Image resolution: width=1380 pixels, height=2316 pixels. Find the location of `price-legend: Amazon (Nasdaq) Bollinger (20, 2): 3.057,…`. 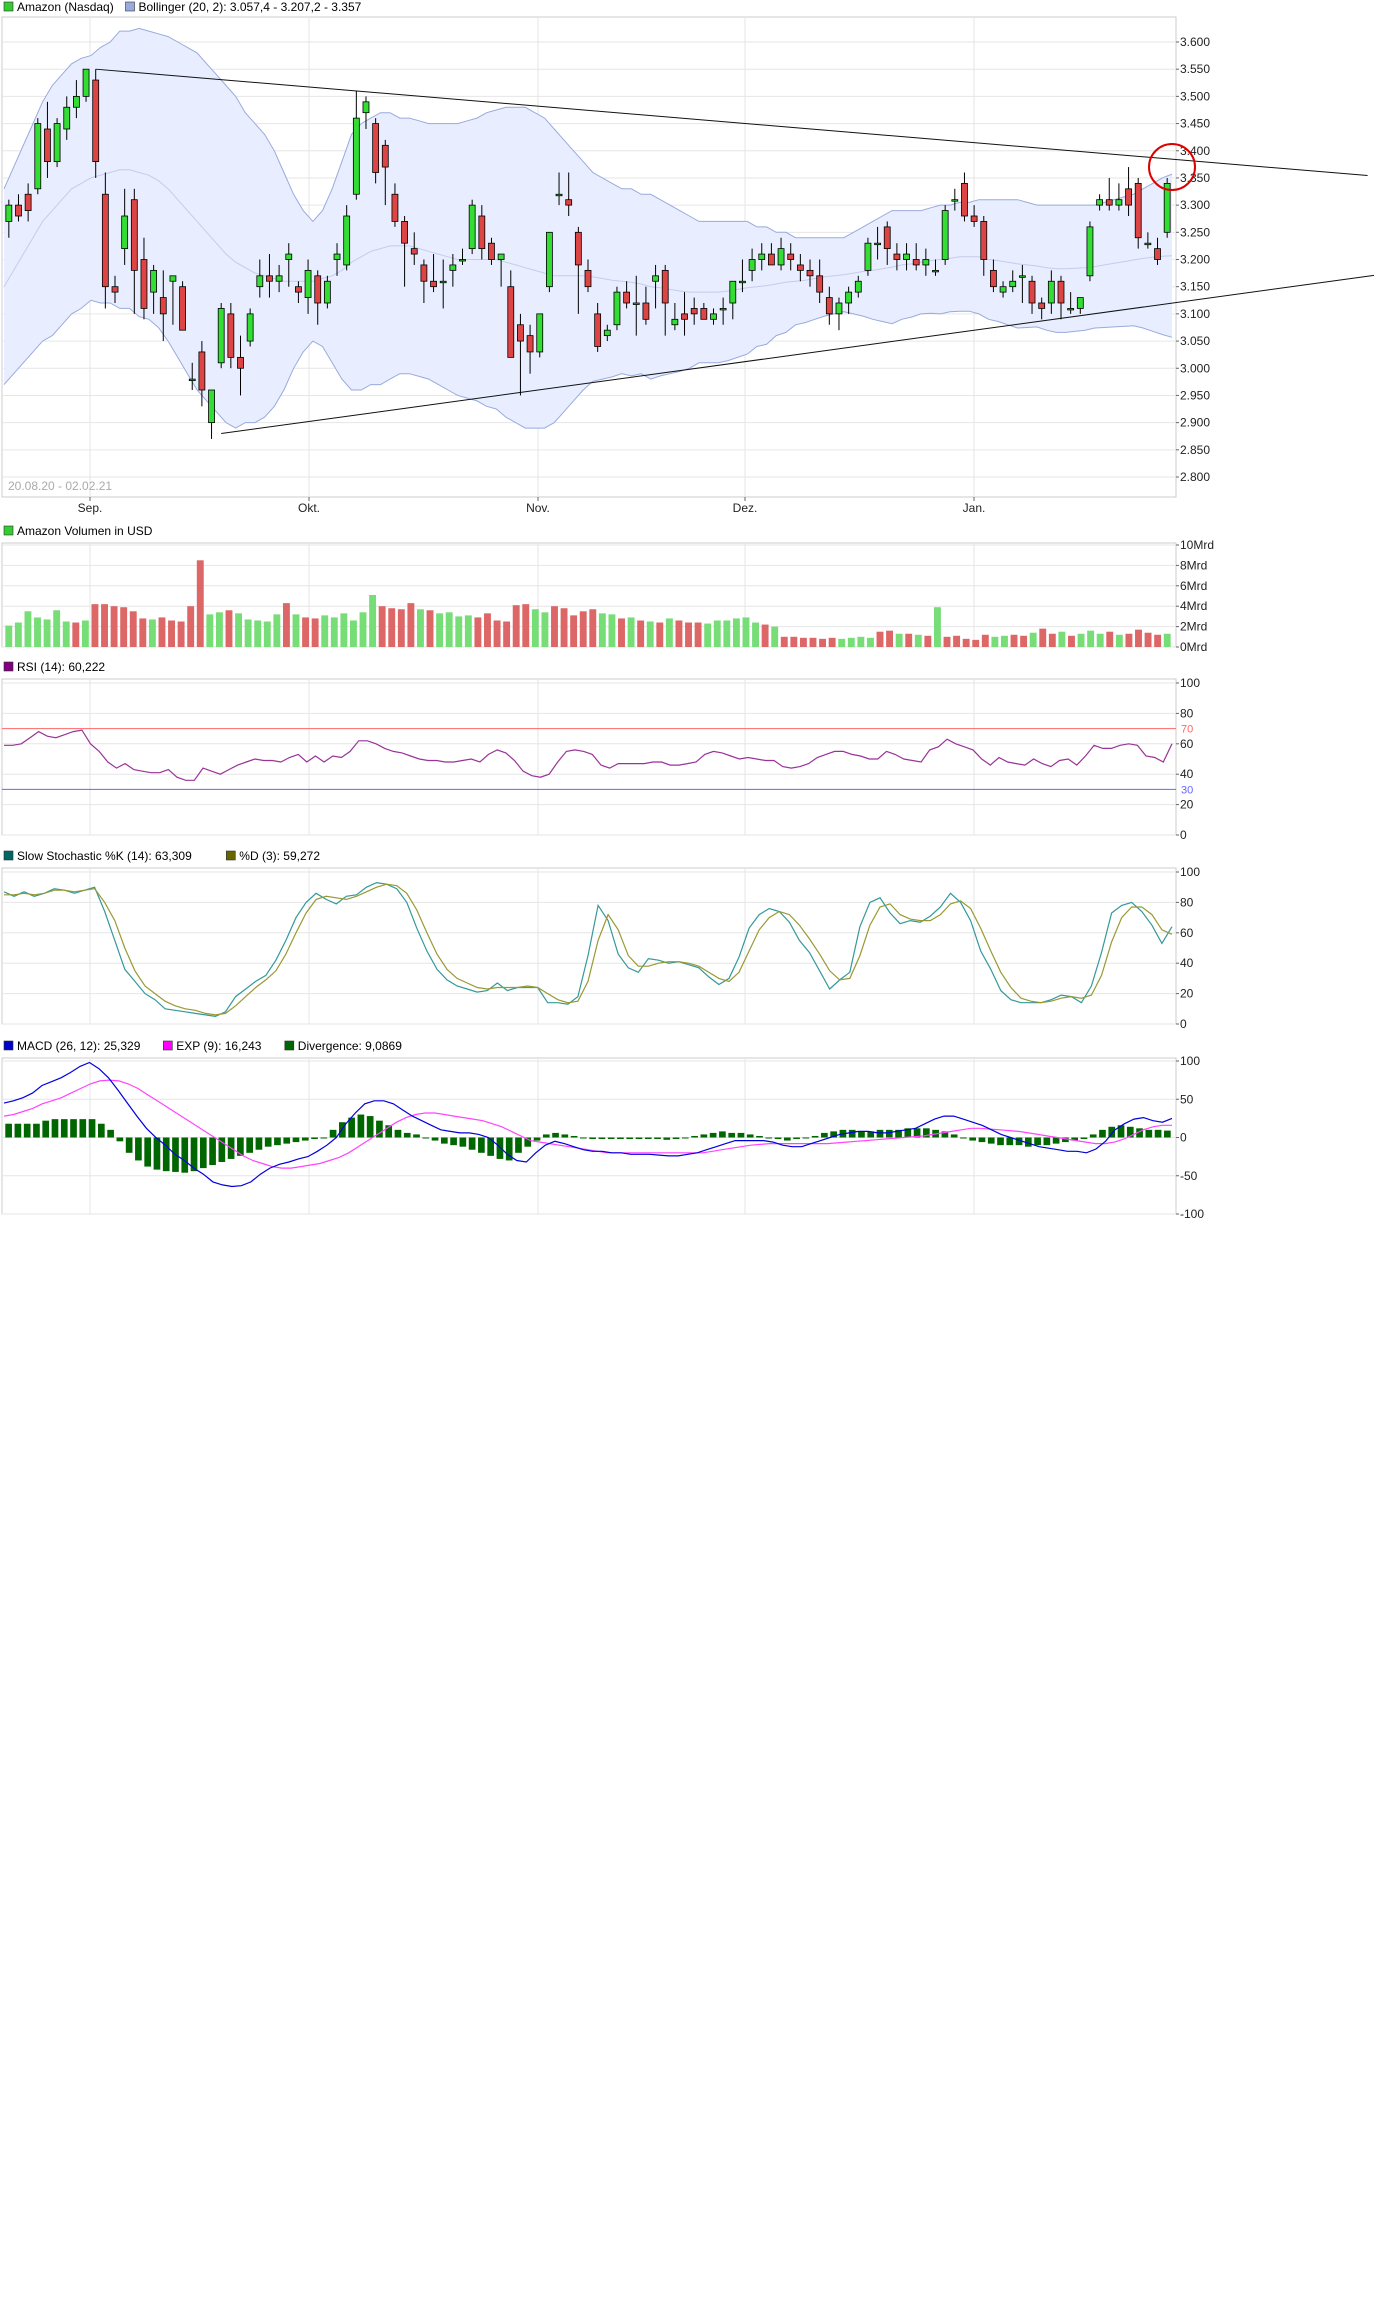

price-legend: Amazon (Nasdaq) Bollinger (20, 2): 3.057,… is located at coordinates (182, 7).